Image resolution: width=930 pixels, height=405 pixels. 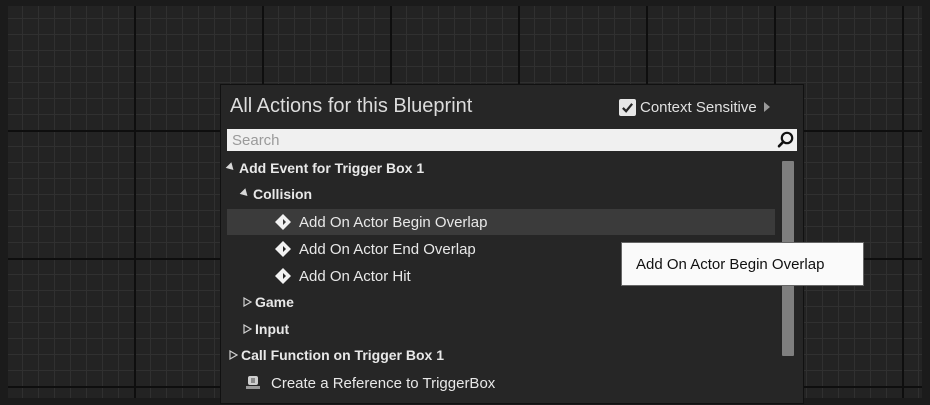 I want to click on tooltip: Add On Actor Begin Overlap, so click(x=742, y=264).